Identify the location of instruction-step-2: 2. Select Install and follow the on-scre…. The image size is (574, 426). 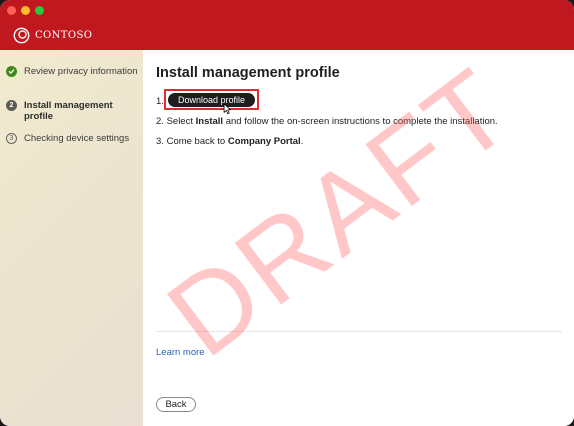
(327, 121).